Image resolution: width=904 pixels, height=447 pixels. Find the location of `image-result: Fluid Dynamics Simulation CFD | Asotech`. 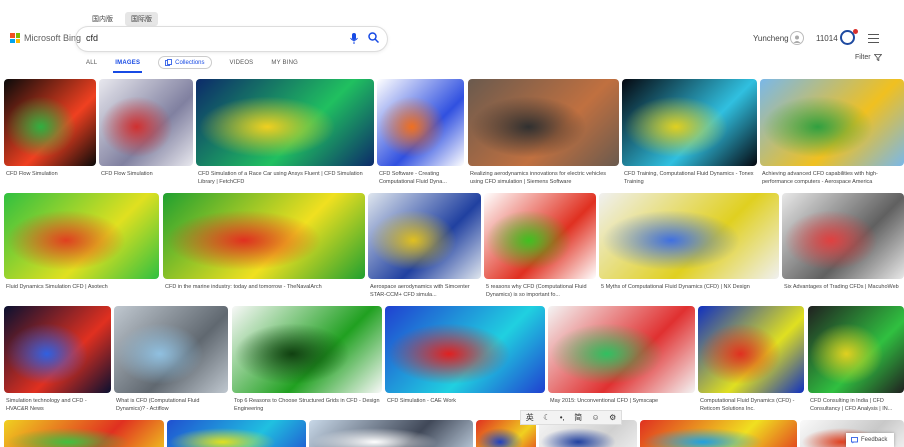

image-result: Fluid Dynamics Simulation CFD | Asotech is located at coordinates (81, 243).